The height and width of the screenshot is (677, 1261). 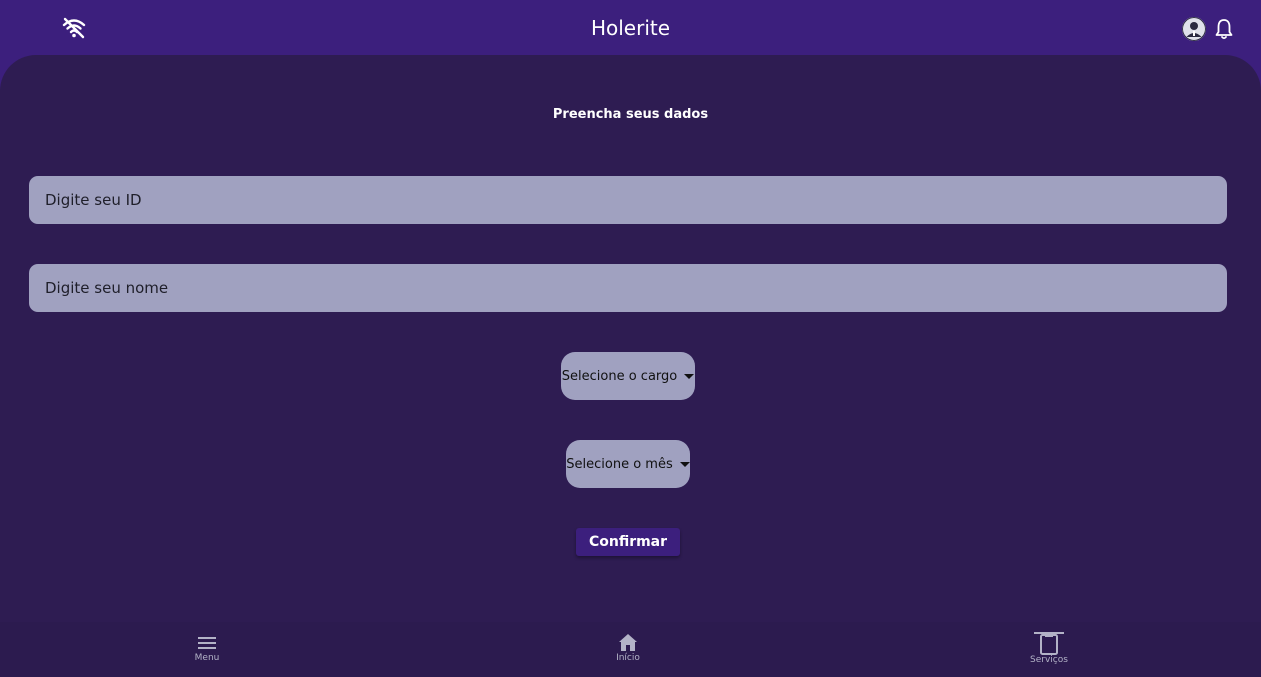 I want to click on mes-select: Selecione o mês, so click(x=628, y=464).